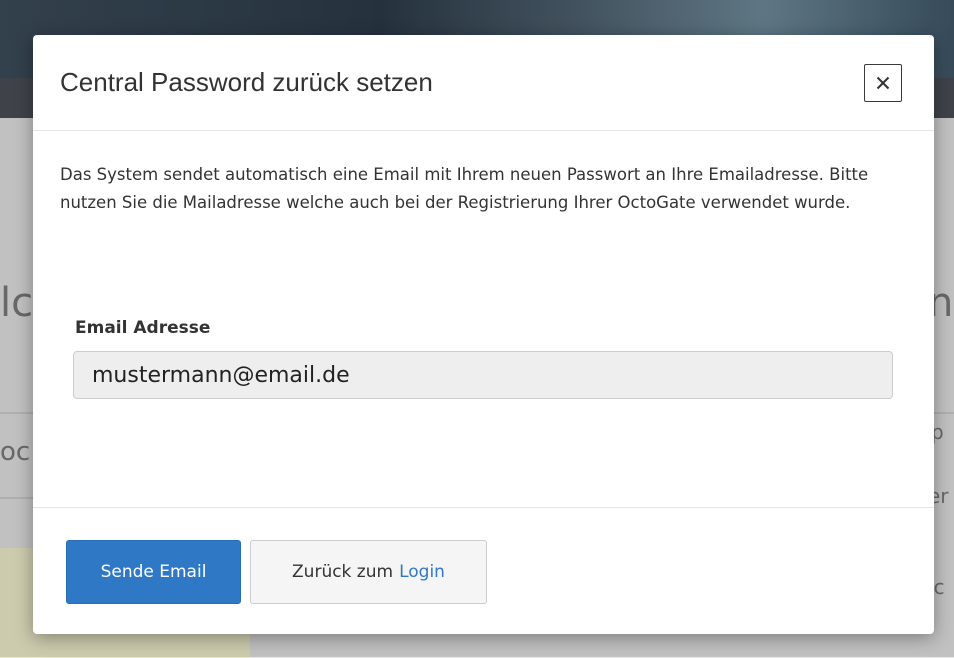  I want to click on login-link: Login, so click(422, 572).